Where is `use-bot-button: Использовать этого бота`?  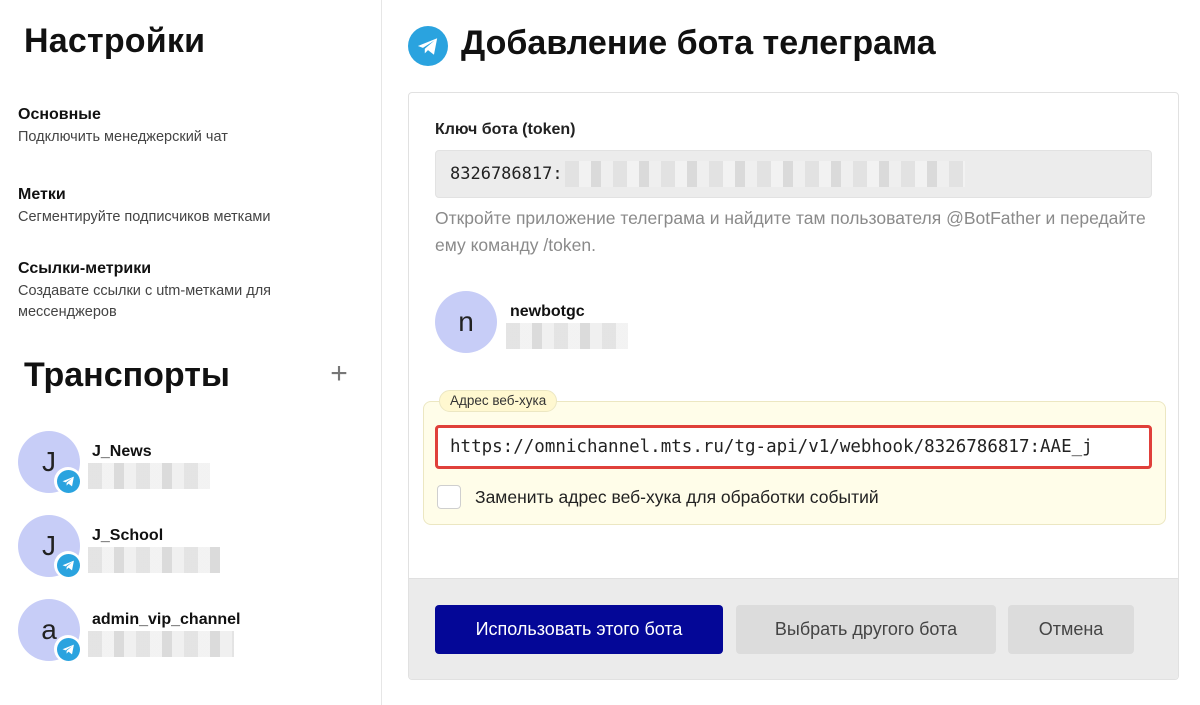
use-bot-button: Использовать этого бота is located at coordinates (579, 629).